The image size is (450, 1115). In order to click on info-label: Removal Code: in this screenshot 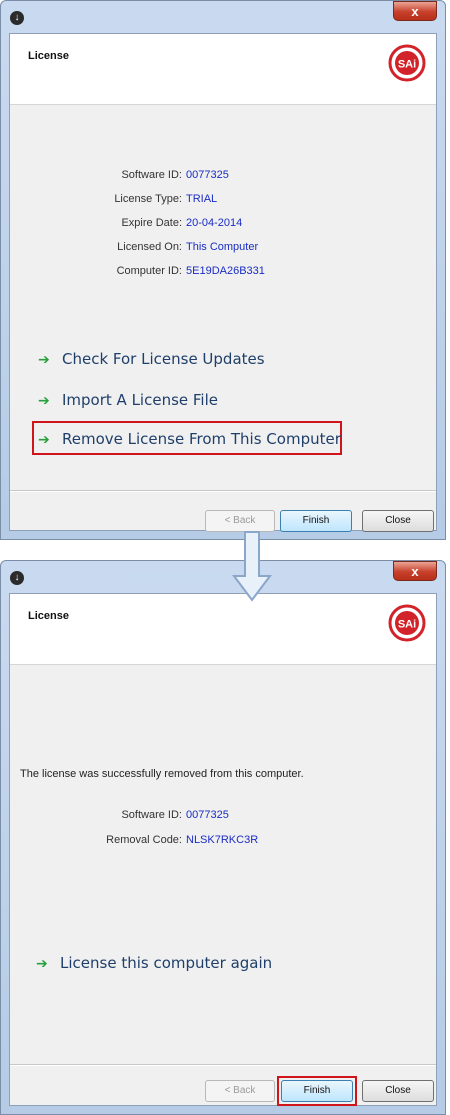, I will do `click(144, 840)`.